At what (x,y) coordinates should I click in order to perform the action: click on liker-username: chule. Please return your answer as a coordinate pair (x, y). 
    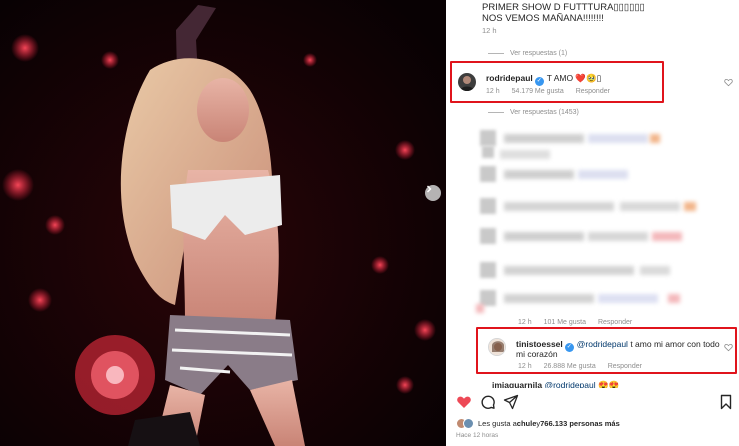
    Looking at the image, I should click on (527, 423).